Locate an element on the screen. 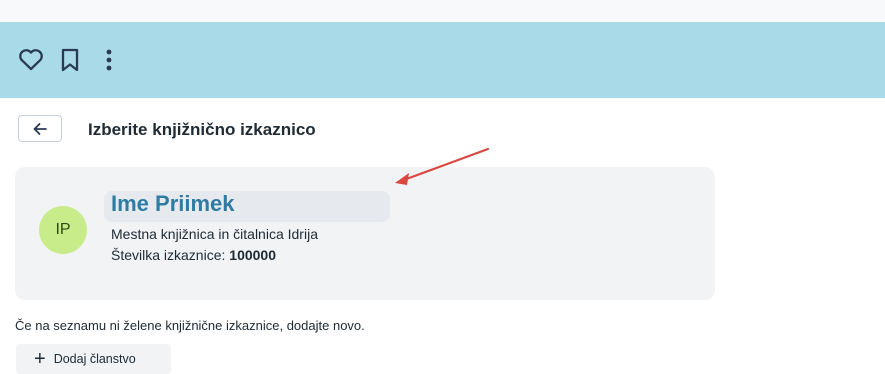 This screenshot has width=885, height=374. card-number: Številka izkaznice: 100000 is located at coordinates (193, 255).